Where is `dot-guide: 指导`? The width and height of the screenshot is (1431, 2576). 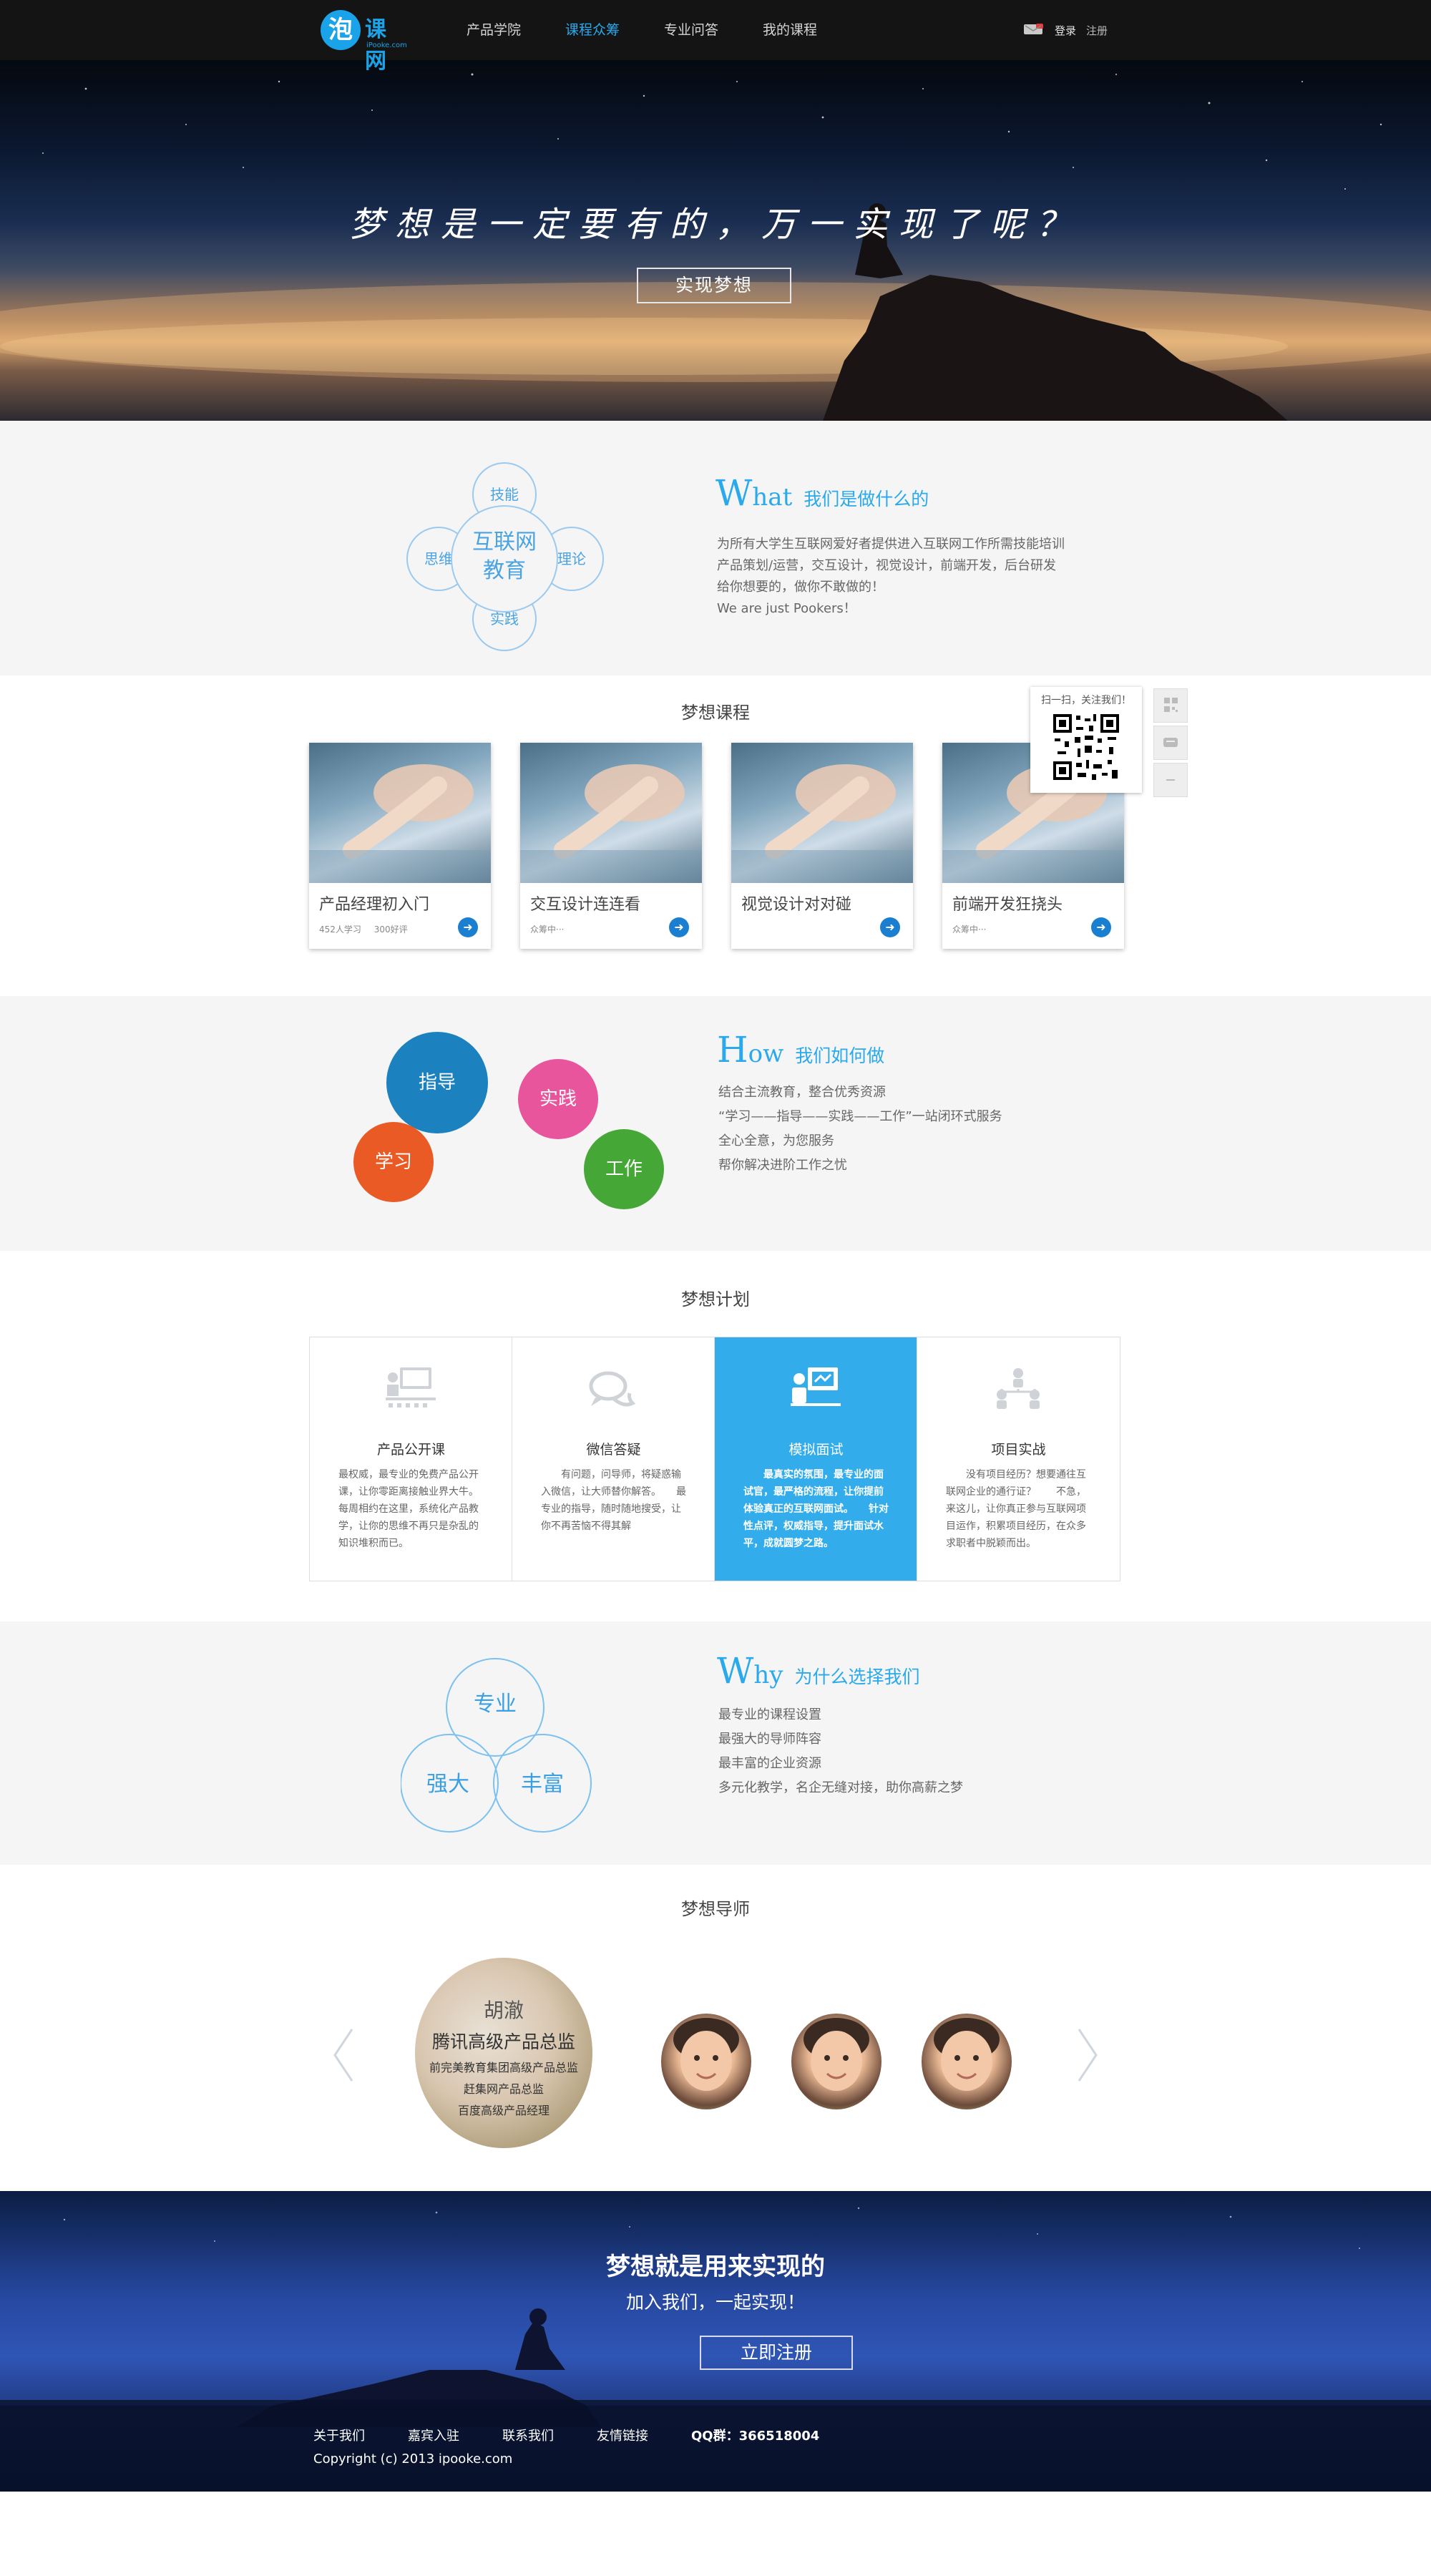 dot-guide: 指导 is located at coordinates (437, 1082).